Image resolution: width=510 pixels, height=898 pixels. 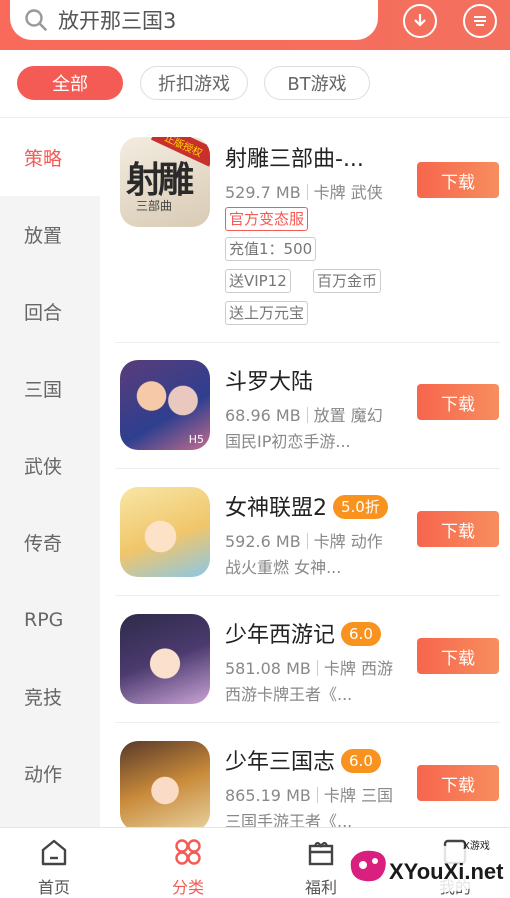 I want to click on game-item: 少年西游记 6.0 581.08 MB 卡牌 西游 西游卡牌王者《... 下载, so click(x=307, y=660).